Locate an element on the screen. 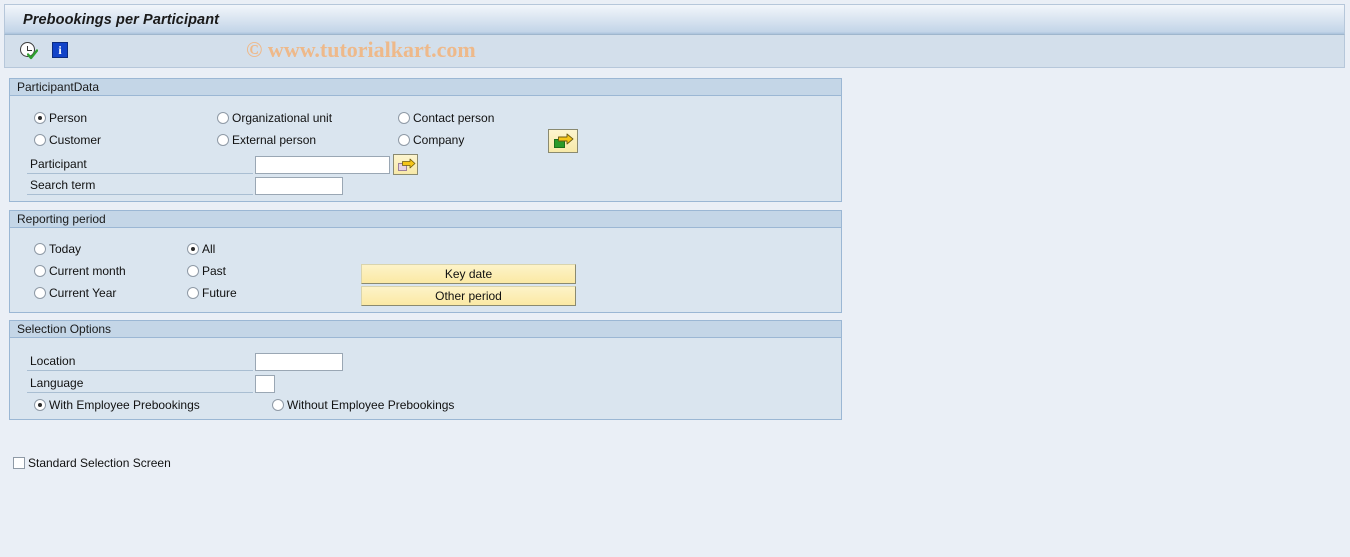  window-title-bar: Prebookings per Participant is located at coordinates (674, 19).